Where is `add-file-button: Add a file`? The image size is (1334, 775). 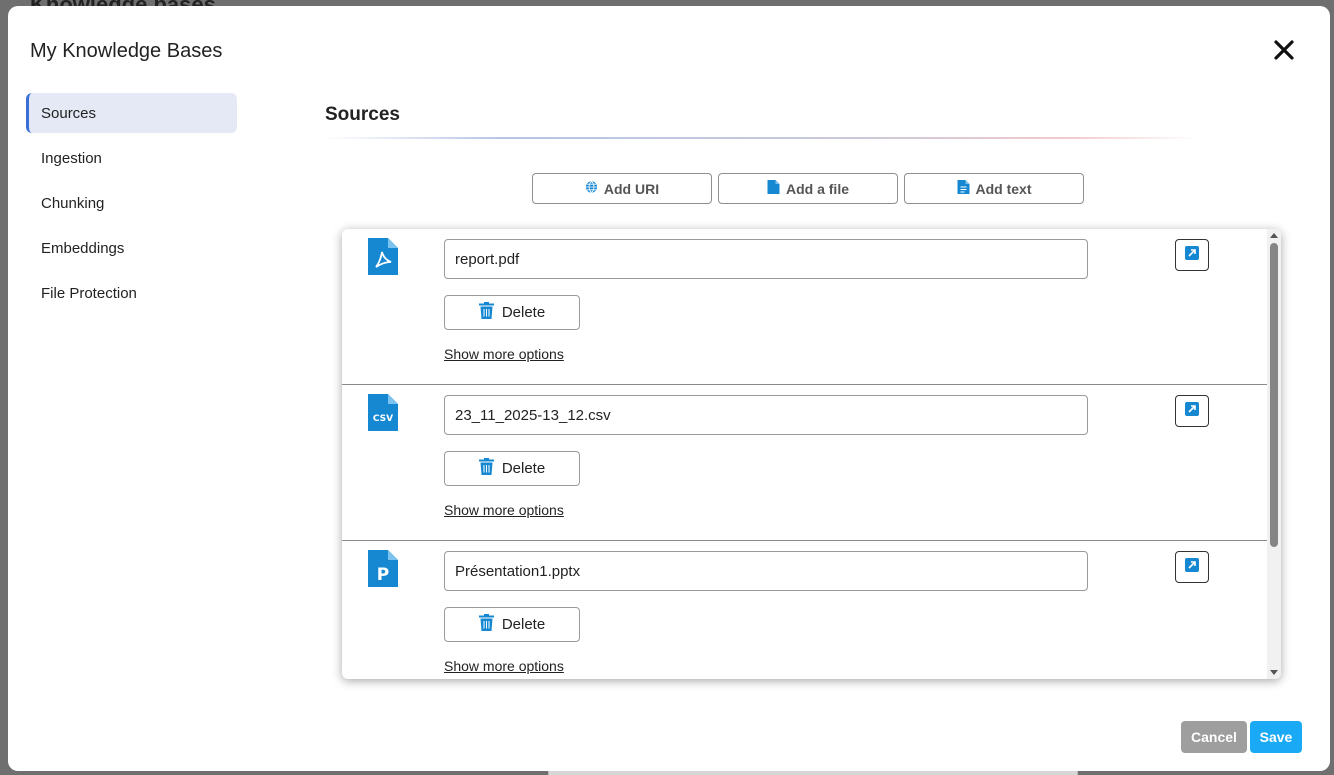
add-file-button: Add a file is located at coordinates (808, 188).